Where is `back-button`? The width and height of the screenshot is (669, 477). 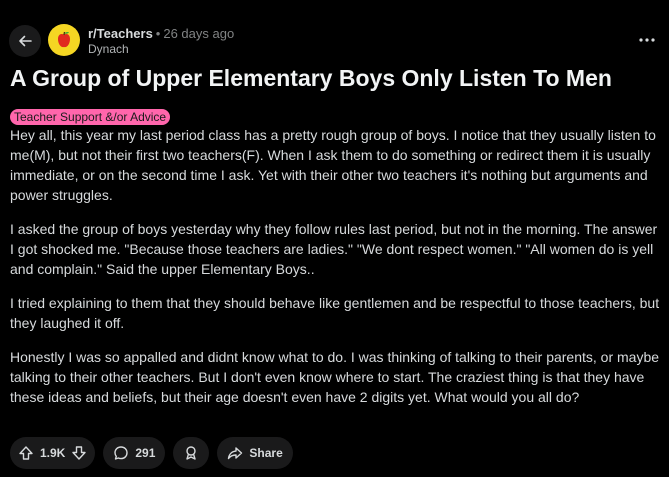 back-button is located at coordinates (25, 41).